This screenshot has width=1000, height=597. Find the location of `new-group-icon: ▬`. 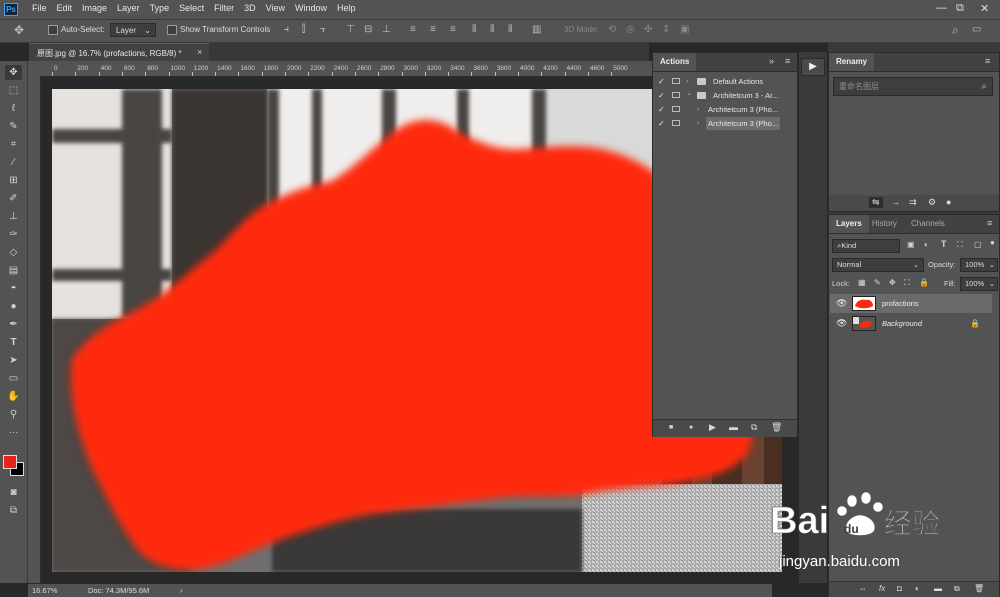

new-group-icon: ▬ is located at coordinates (938, 588).